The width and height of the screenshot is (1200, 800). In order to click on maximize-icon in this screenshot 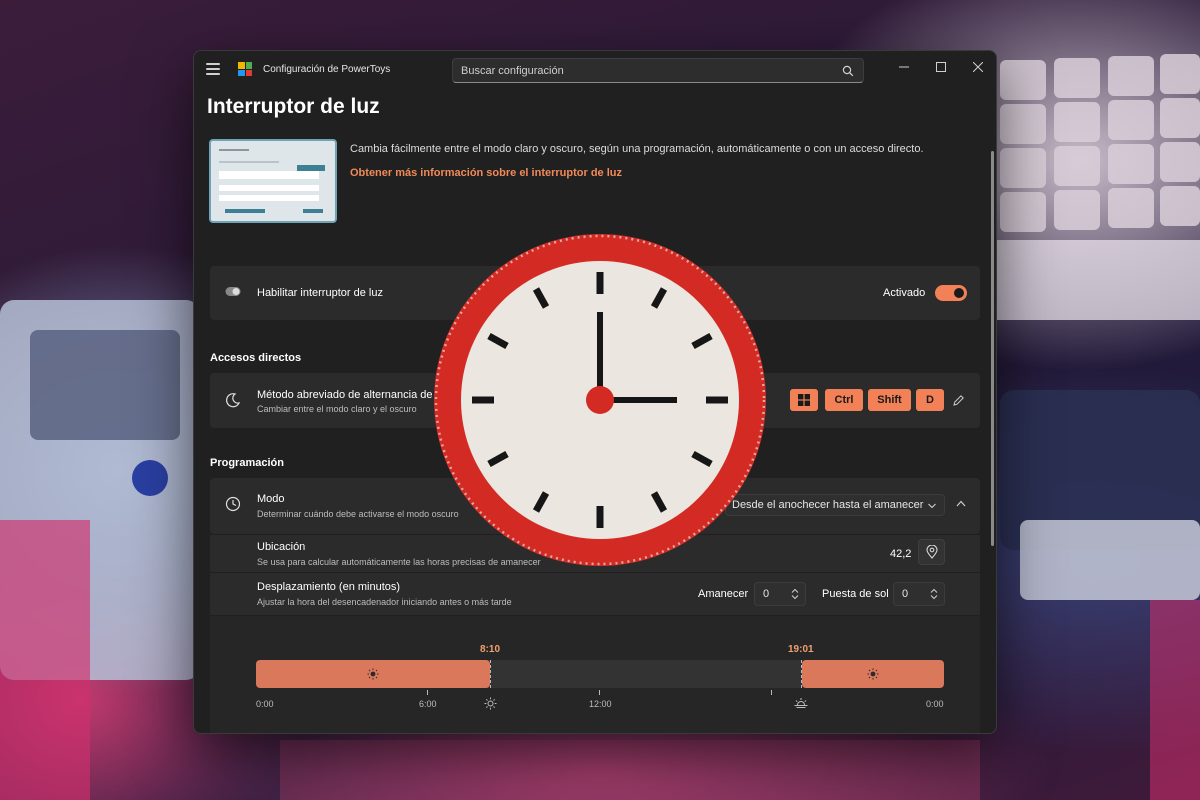, I will do `click(941, 67)`.